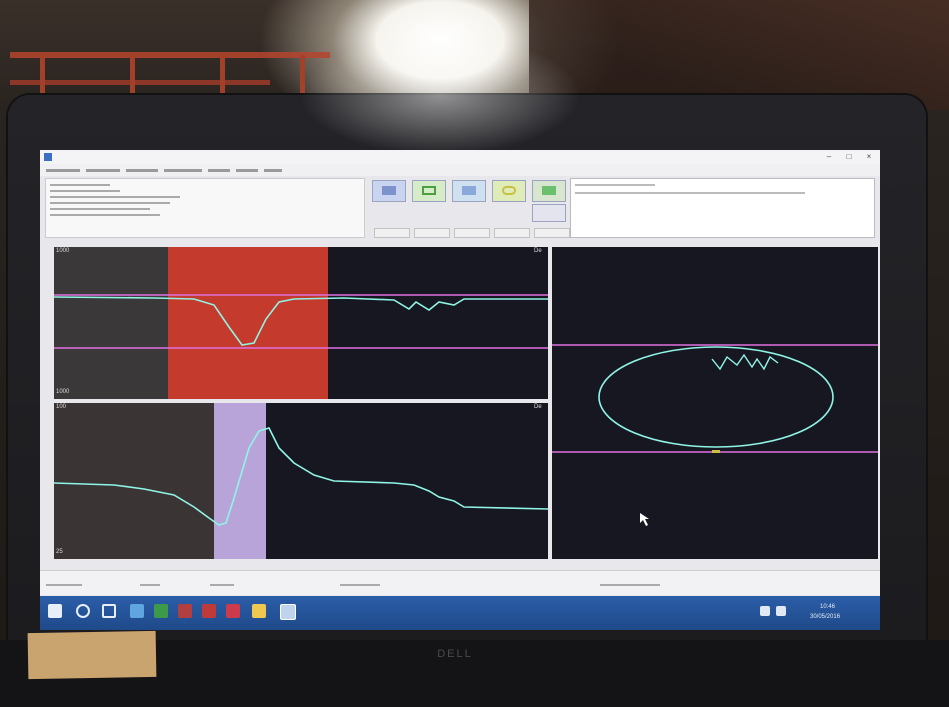  What do you see at coordinates (83, 611) in the screenshot?
I see `search-icon` at bounding box center [83, 611].